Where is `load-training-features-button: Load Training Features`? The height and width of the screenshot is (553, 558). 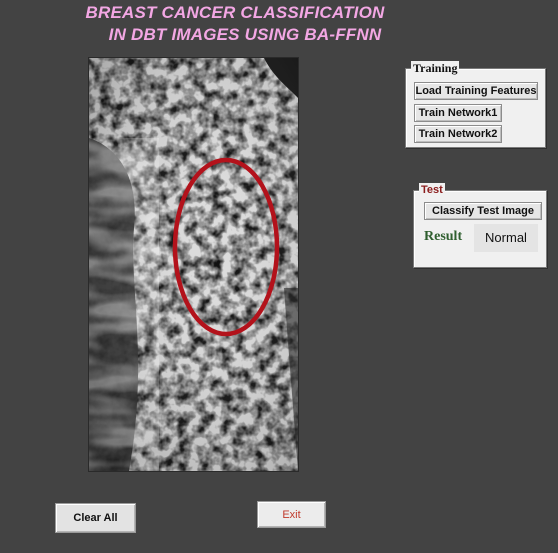
load-training-features-button: Load Training Features is located at coordinates (476, 91).